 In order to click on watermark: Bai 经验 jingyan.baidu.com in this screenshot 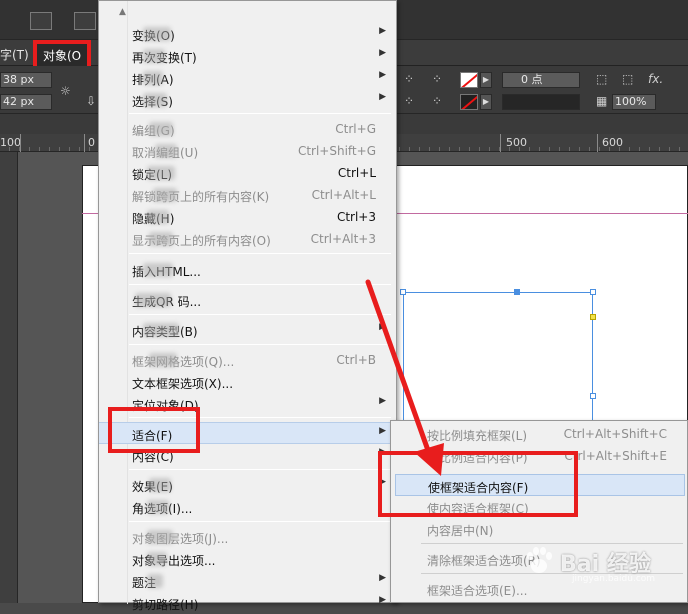, I will do `click(604, 565)`.